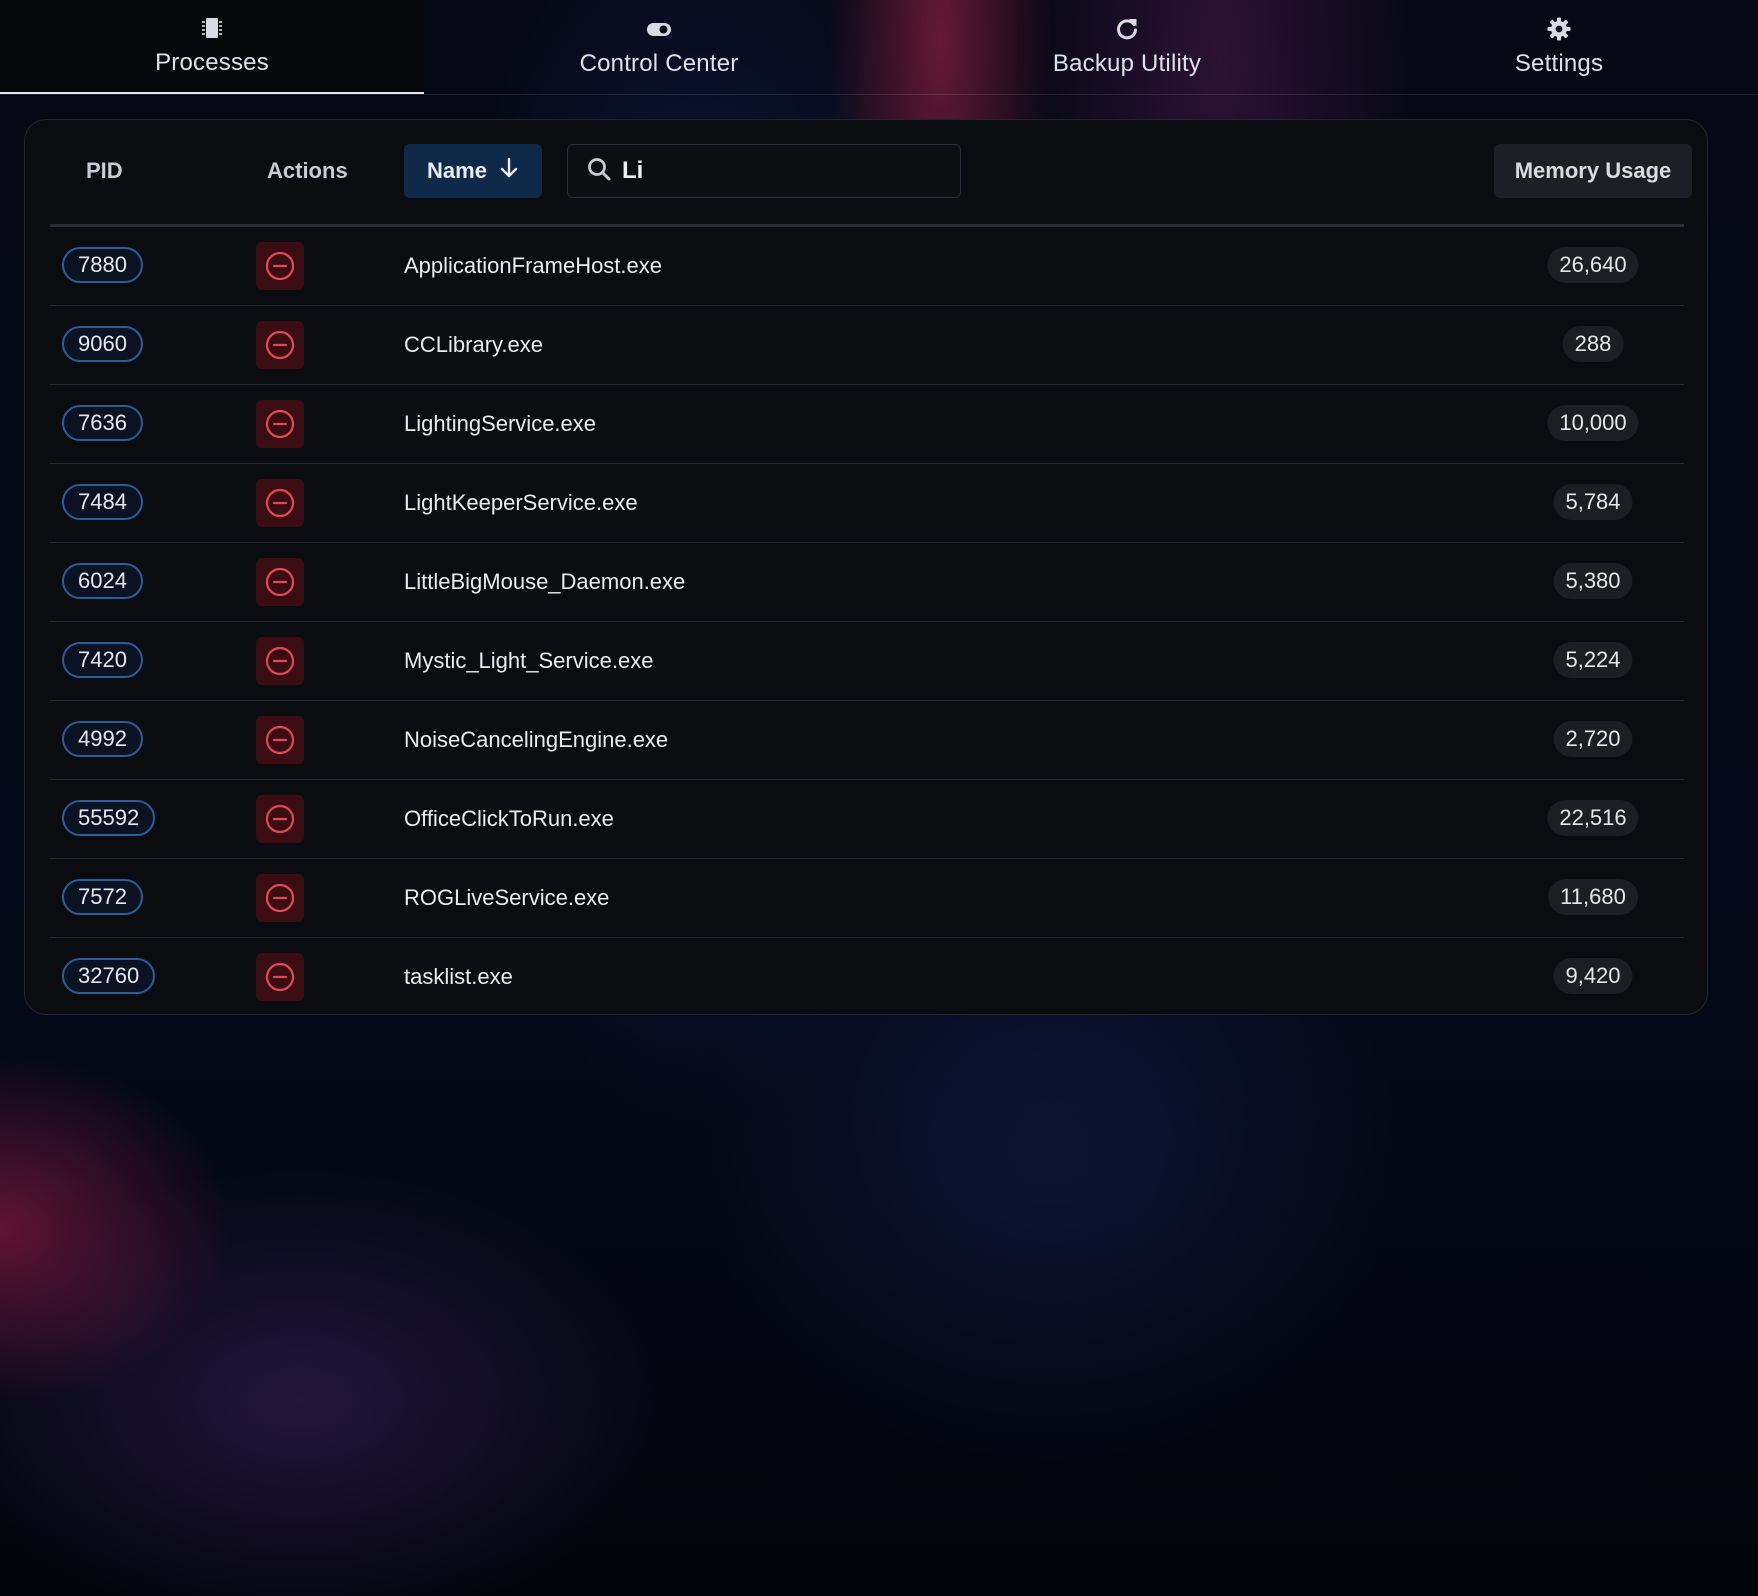 This screenshot has width=1758, height=1596. I want to click on process-name: Mystic_Light_Service.exe, so click(529, 660).